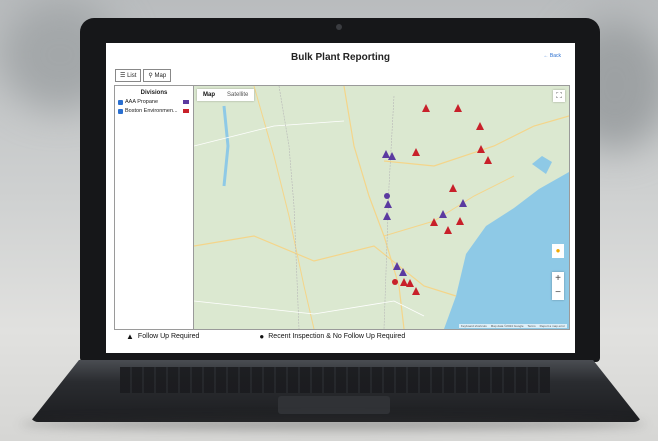  I want to click on street-view-pegman-icon: ●, so click(558, 251).